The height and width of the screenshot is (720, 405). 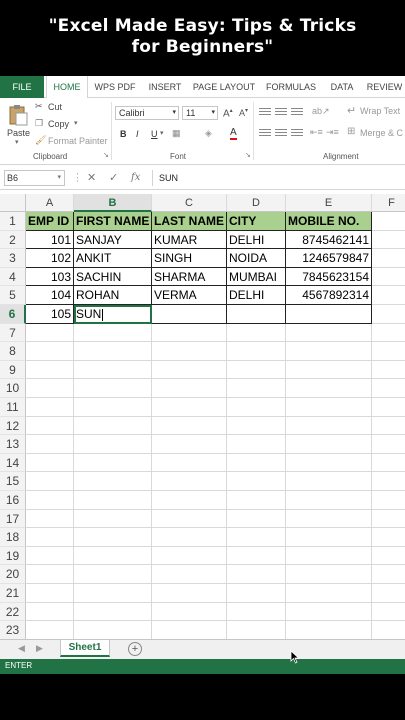 What do you see at coordinates (388, 333) in the screenshot?
I see `cell-f7` at bounding box center [388, 333].